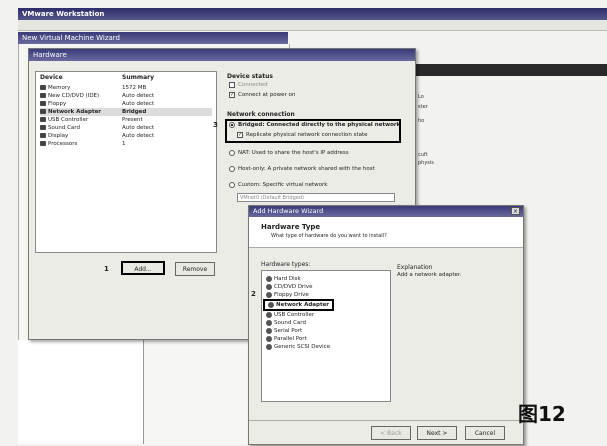  Describe the element at coordinates (423, 107) in the screenshot. I see `vmware-side-text-2: ster` at that location.